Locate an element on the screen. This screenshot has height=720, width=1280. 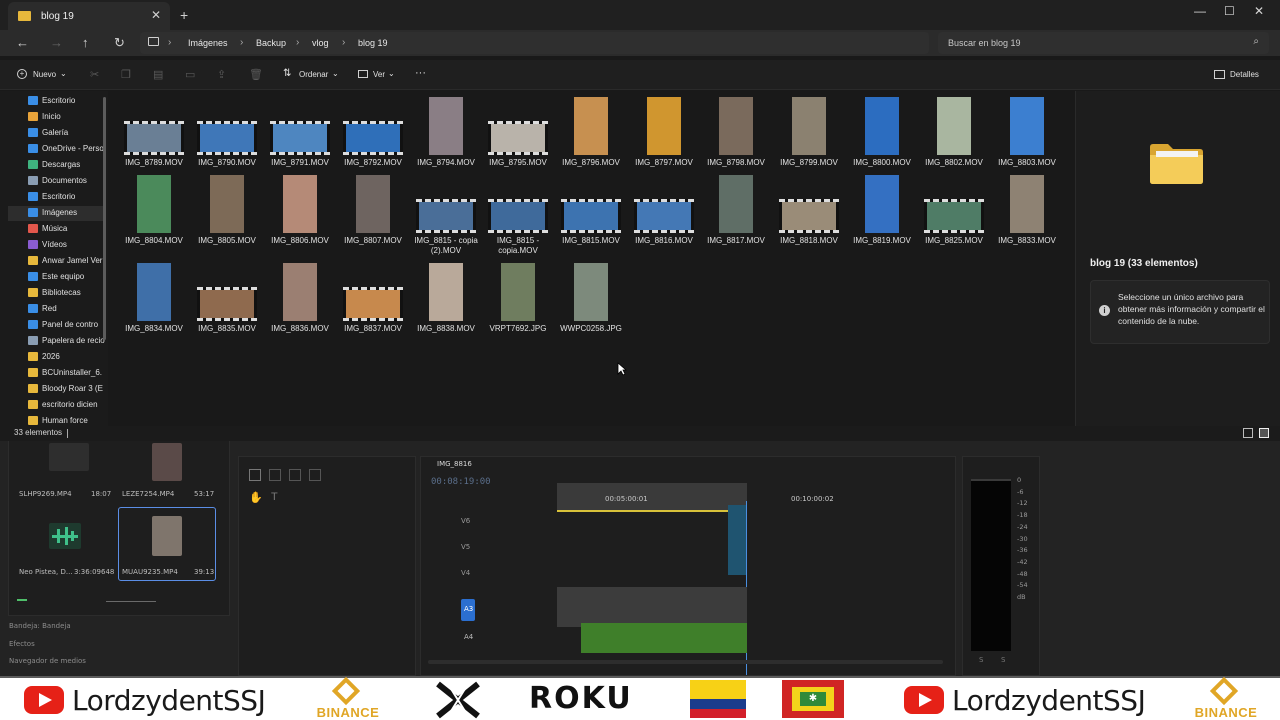
large-icons-view-icon is located at coordinates (1264, 433).